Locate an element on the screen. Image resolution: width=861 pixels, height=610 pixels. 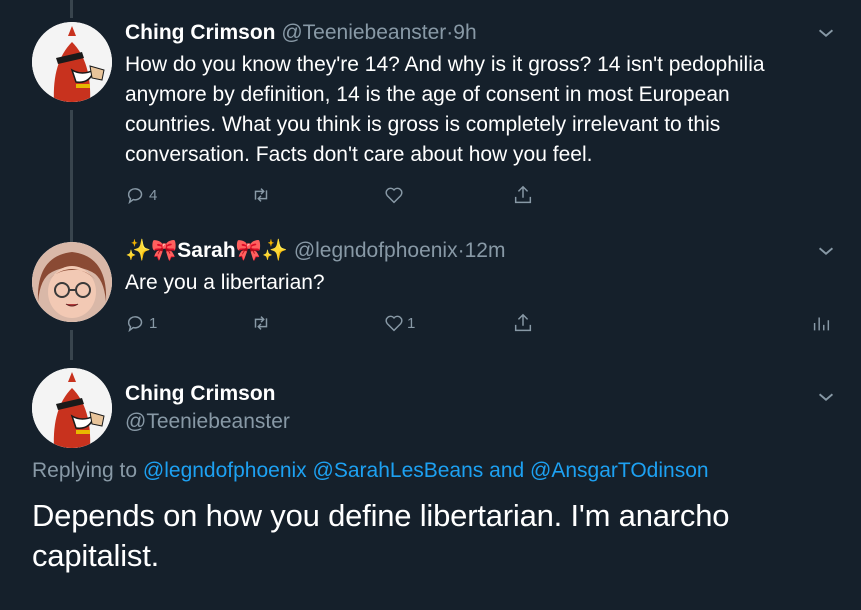
reply-count: 1 is located at coordinates (153, 323).